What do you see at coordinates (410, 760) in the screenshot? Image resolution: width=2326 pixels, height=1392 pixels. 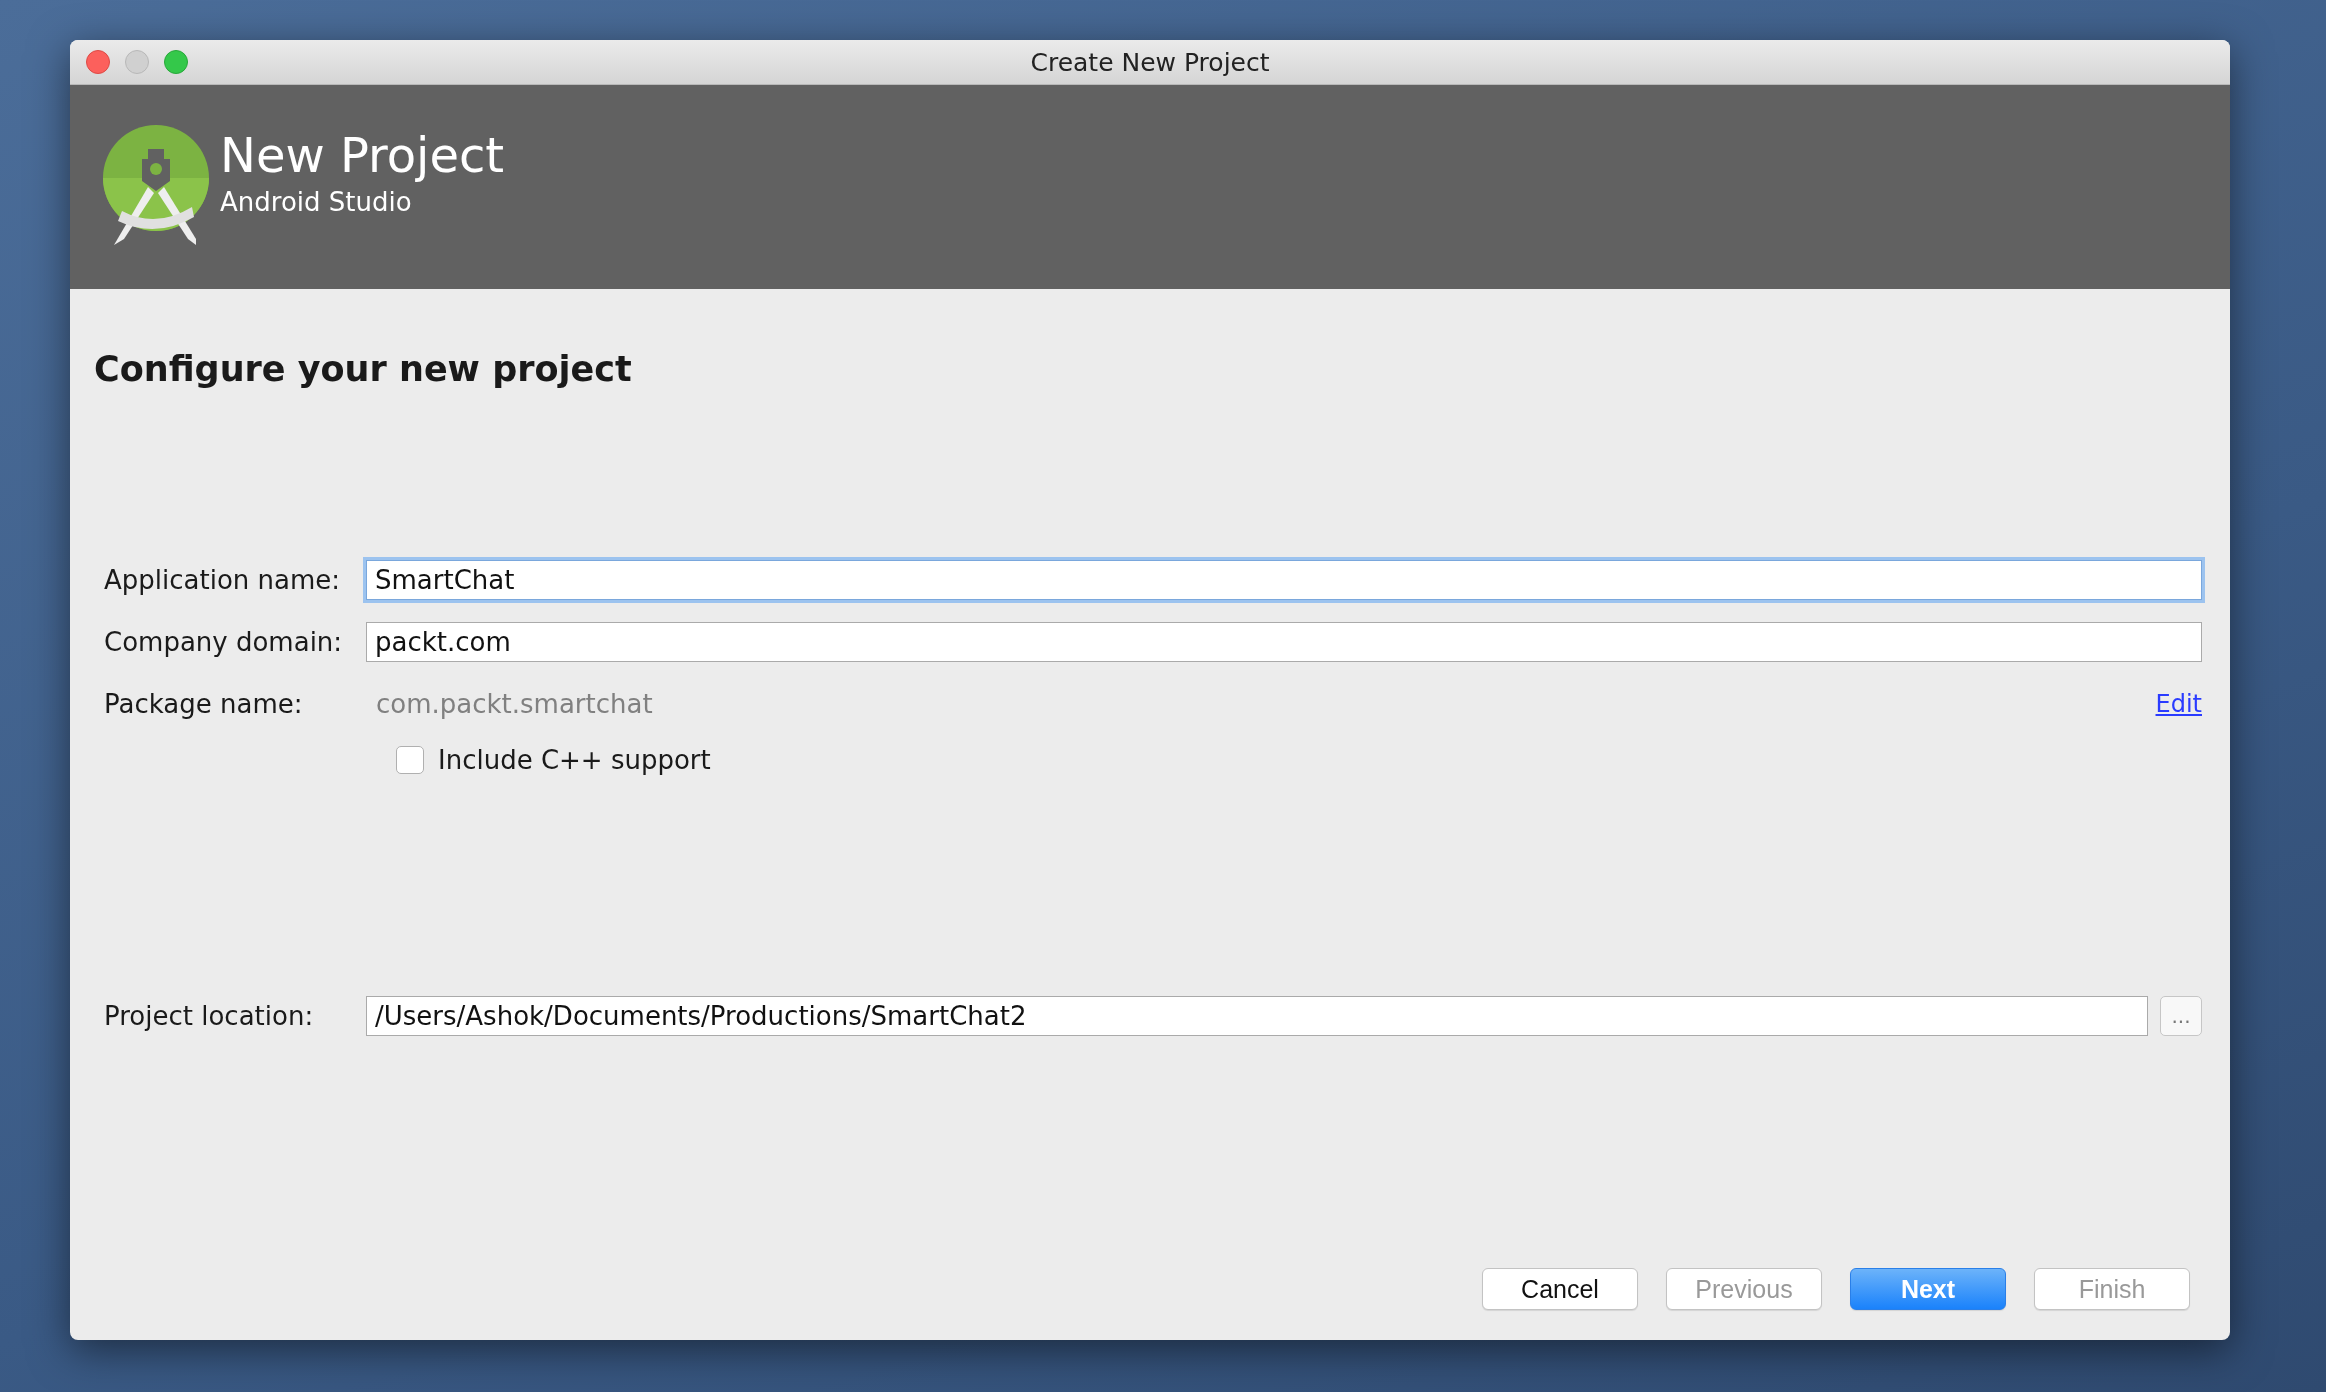 I see `checkbox` at bounding box center [410, 760].